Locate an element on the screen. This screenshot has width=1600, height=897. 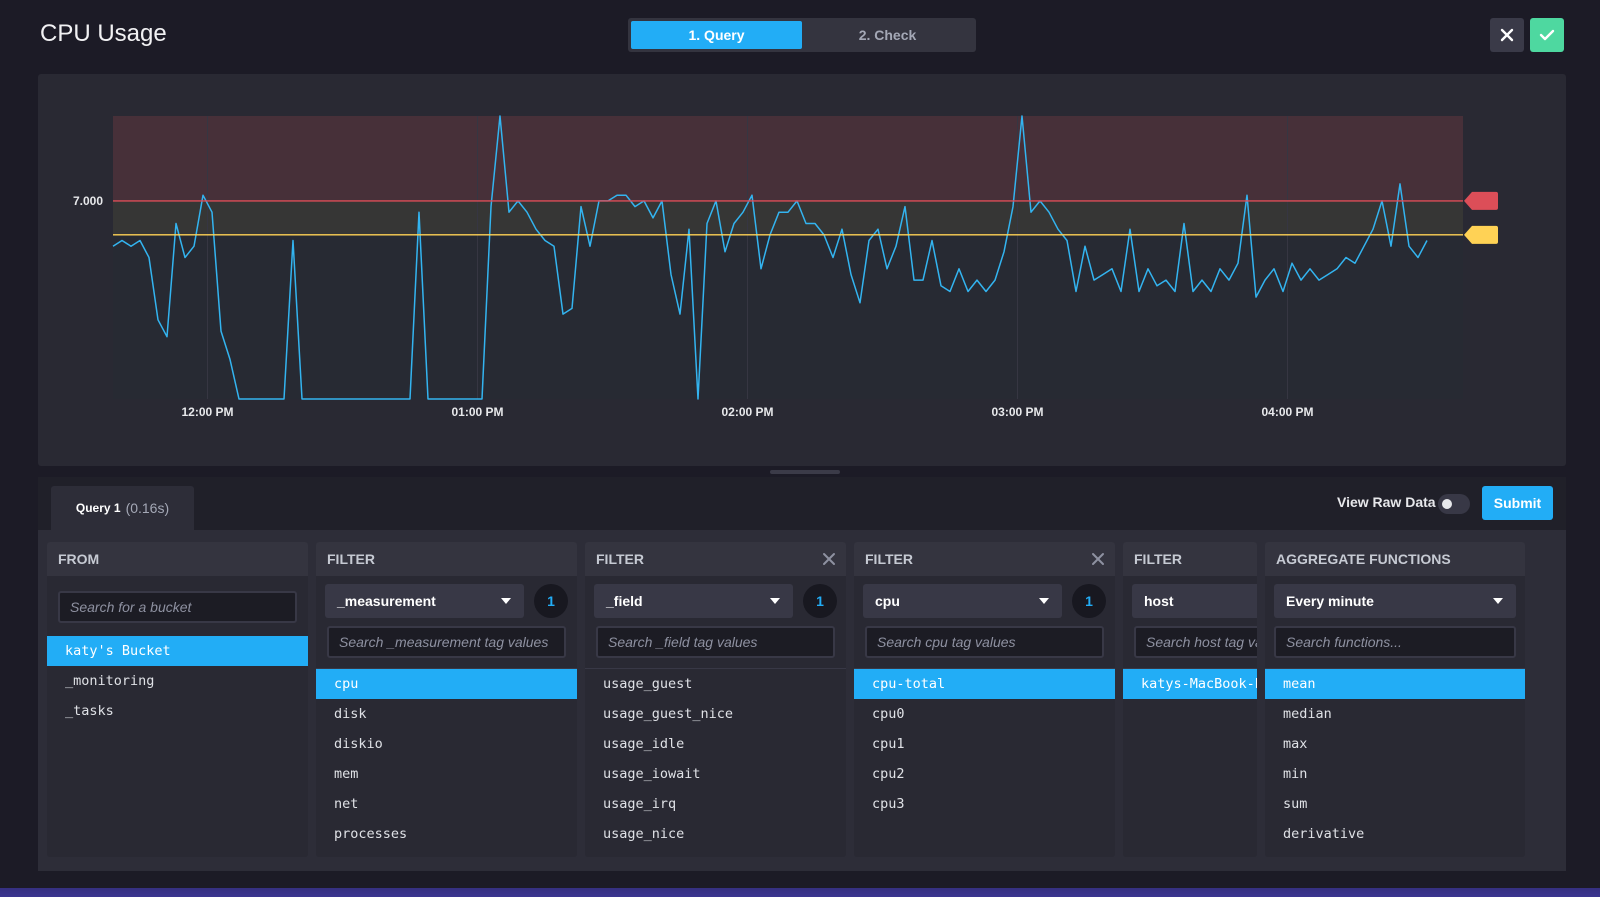
filter-key-dropdown: cpu is located at coordinates (962, 601).